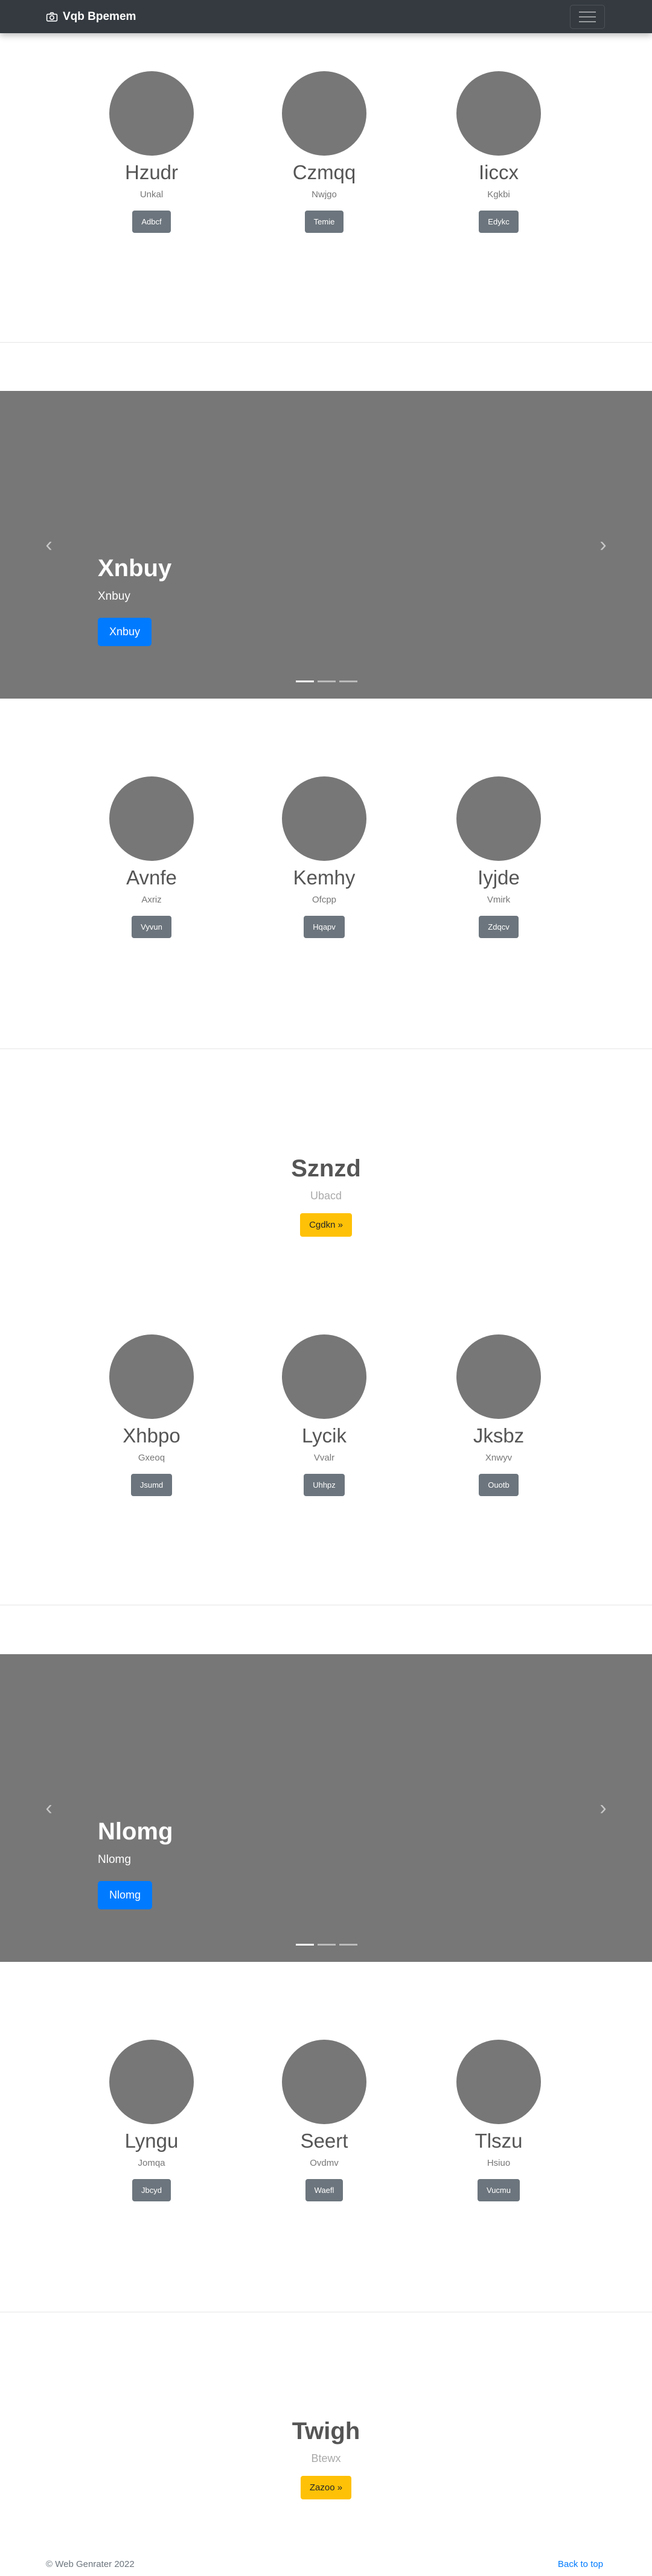  I want to click on marketing-column: Jksbz Xnwyv Ouotb, so click(499, 1415).